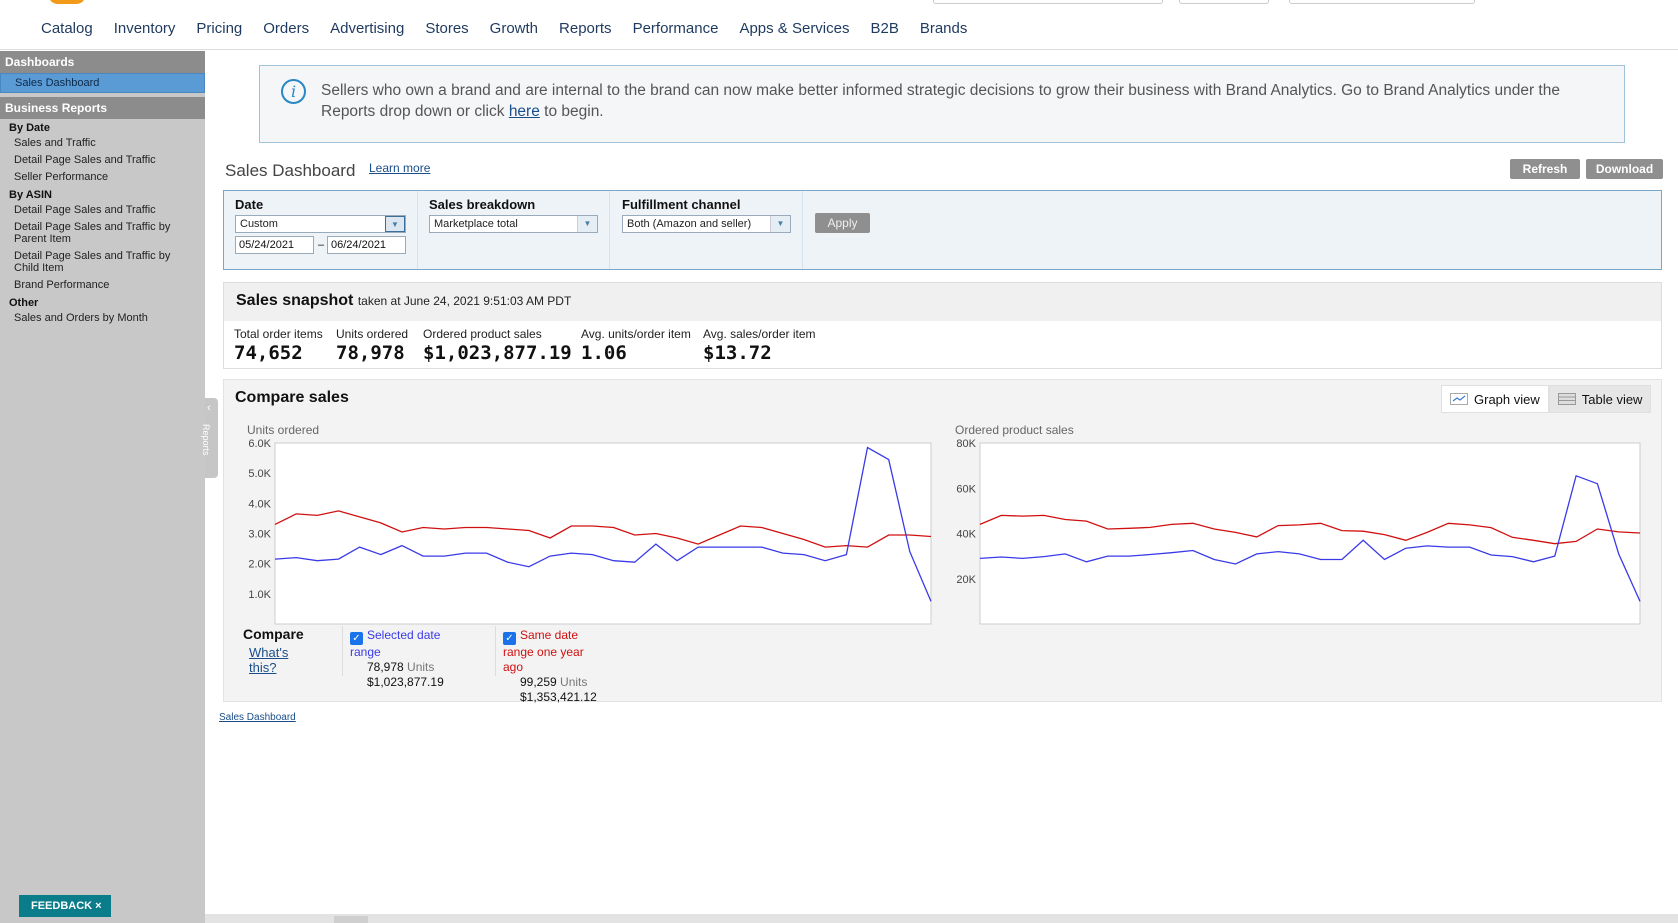 Image resolution: width=1678 pixels, height=923 pixels. Describe the element at coordinates (585, 29) in the screenshot. I see `nav-reports: Reports` at that location.